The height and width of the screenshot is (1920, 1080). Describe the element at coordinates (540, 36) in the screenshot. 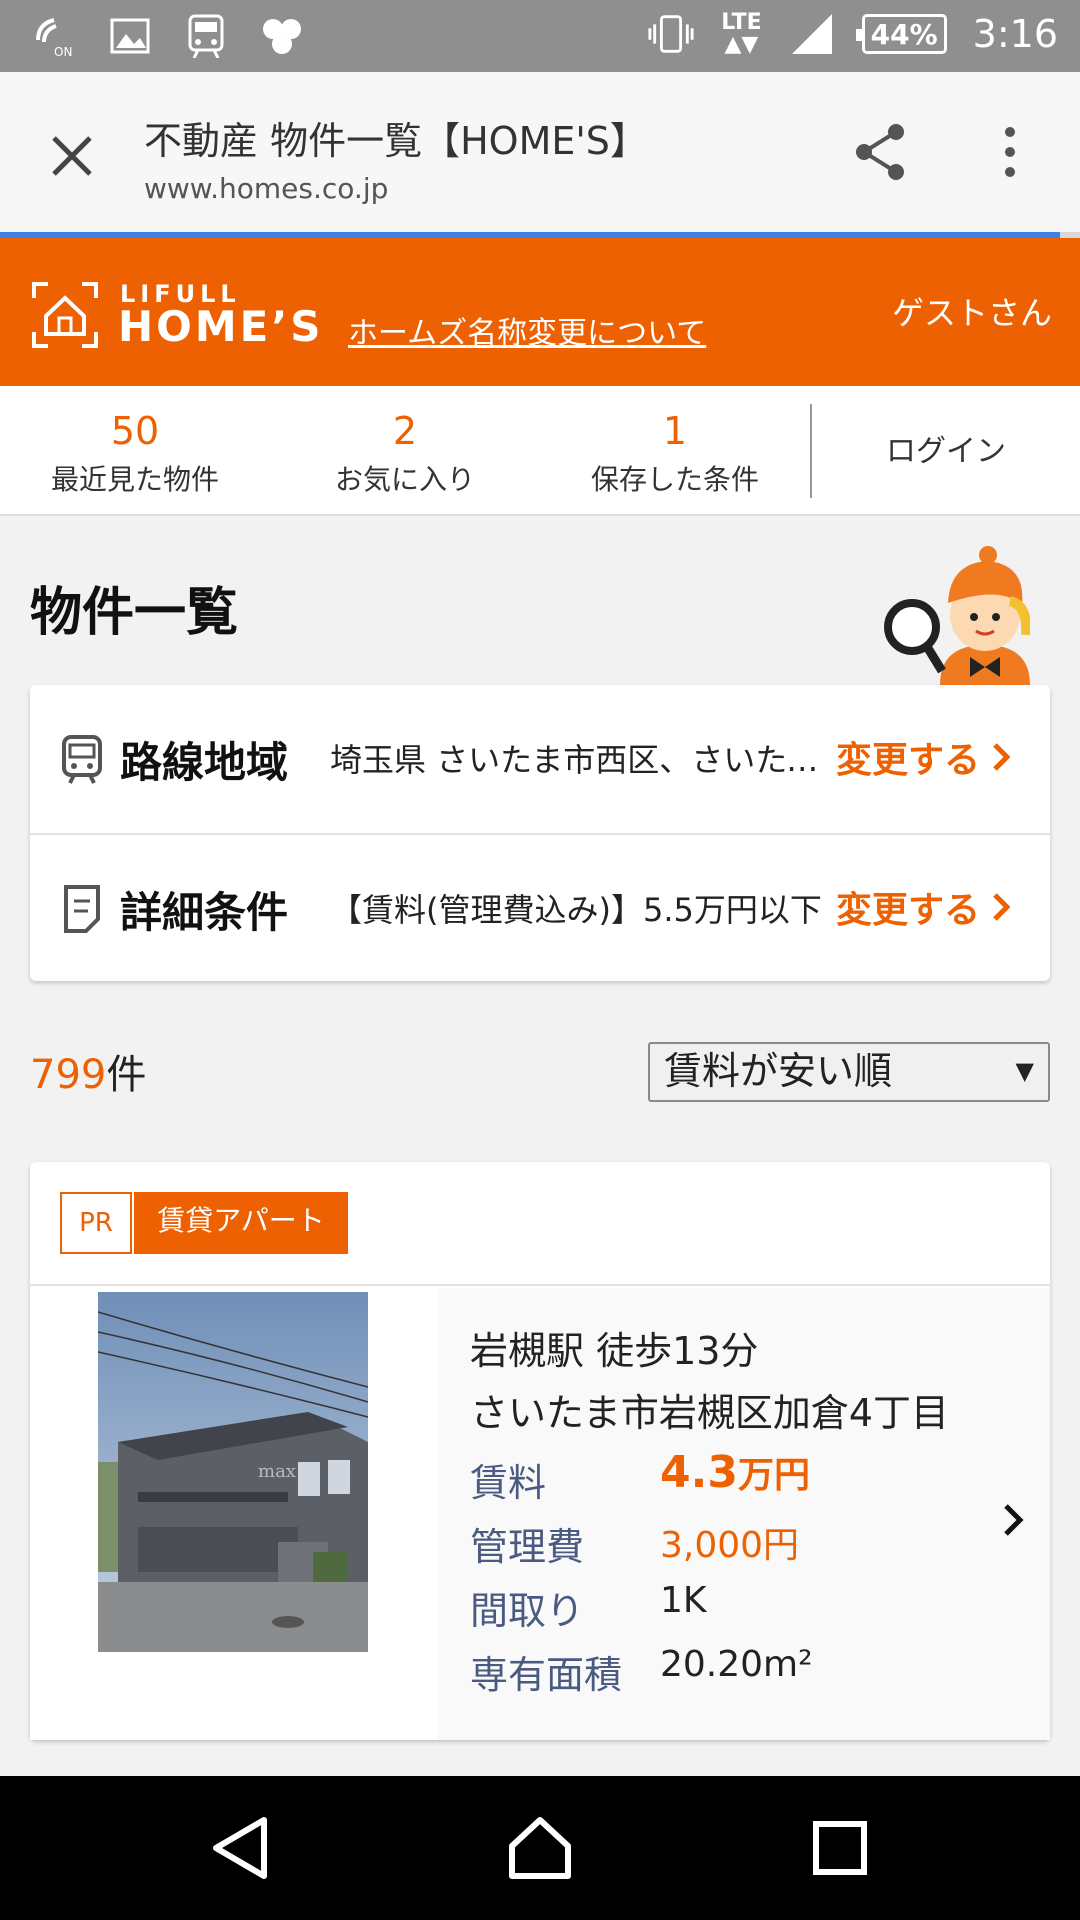

I see `status-bar: ON LTE ▲▼ 44% 3:16` at that location.